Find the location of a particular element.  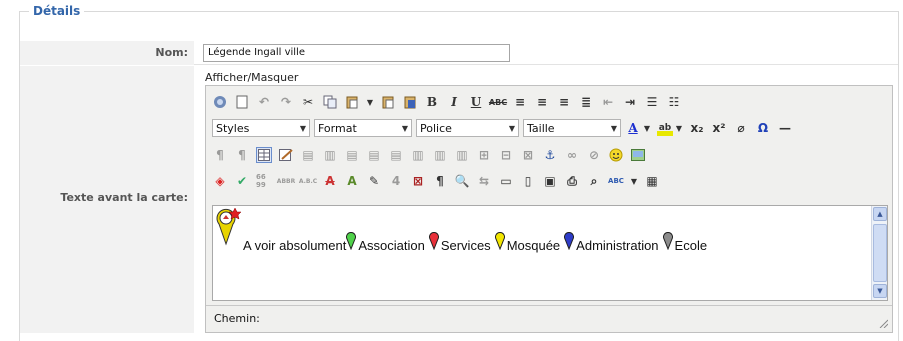

font-select: Police ▼ is located at coordinates (467, 128).